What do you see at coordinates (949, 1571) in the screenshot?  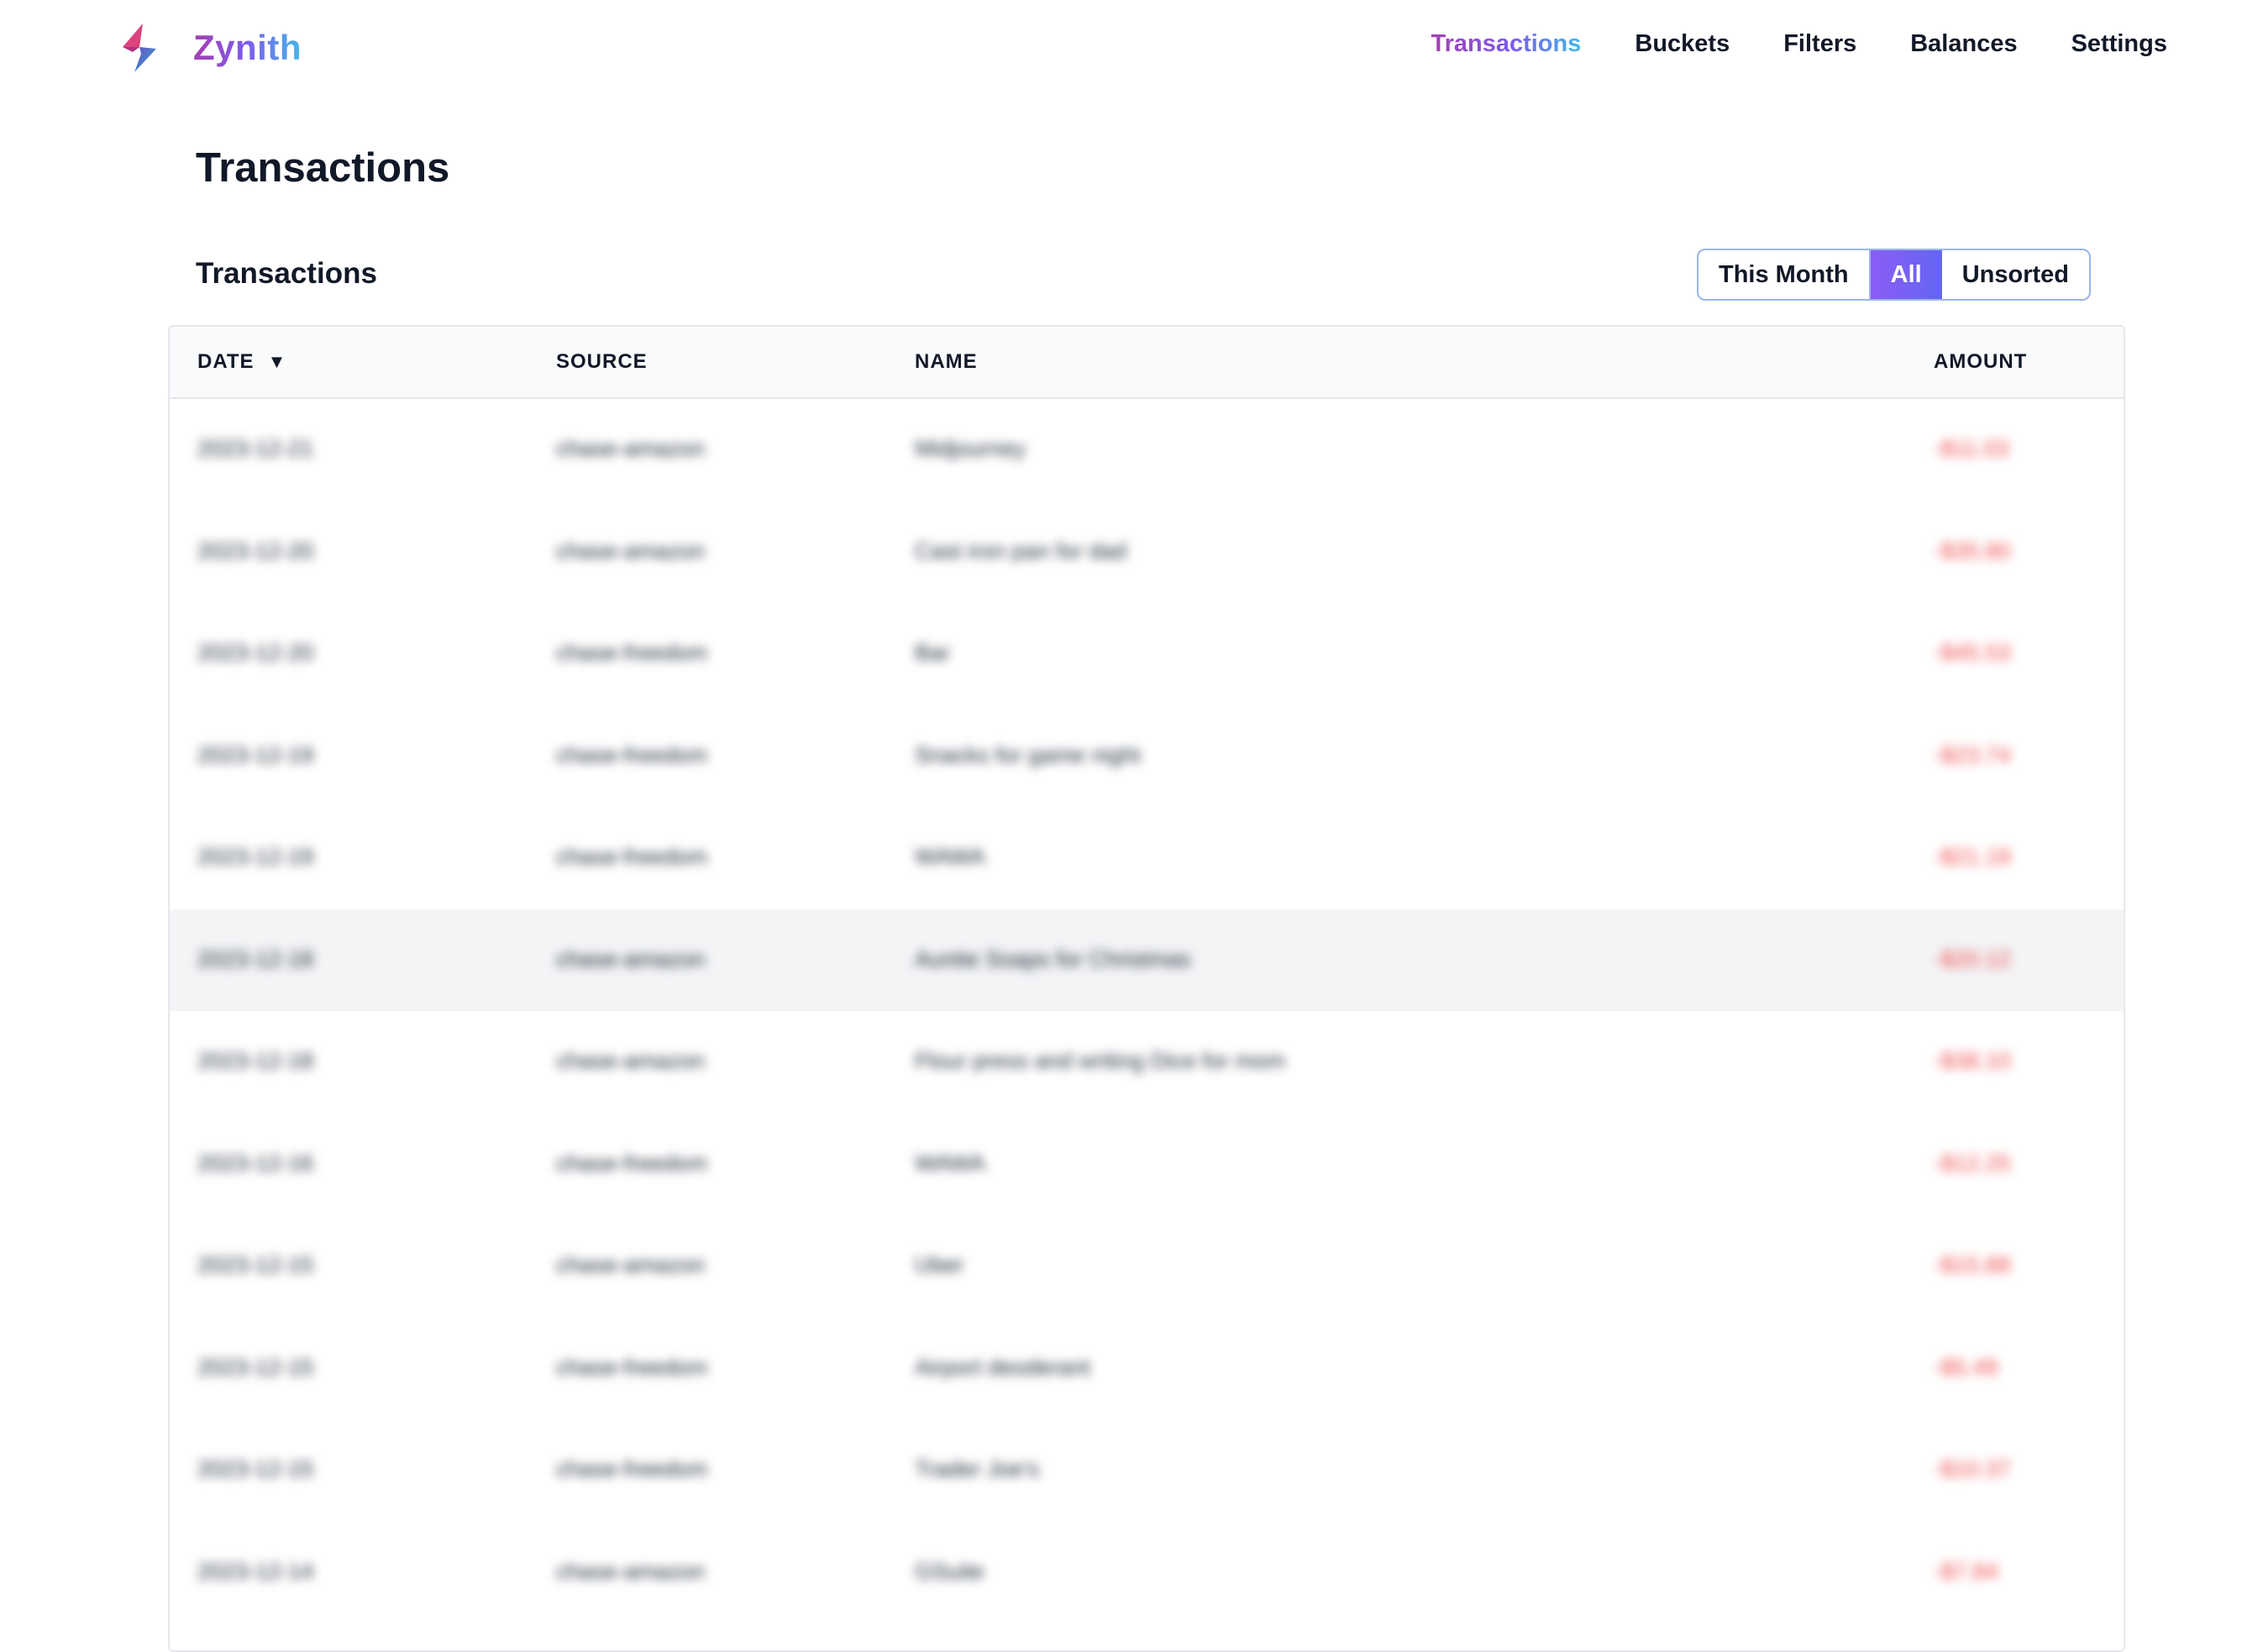 I see `cell-name: GSuite` at bounding box center [949, 1571].